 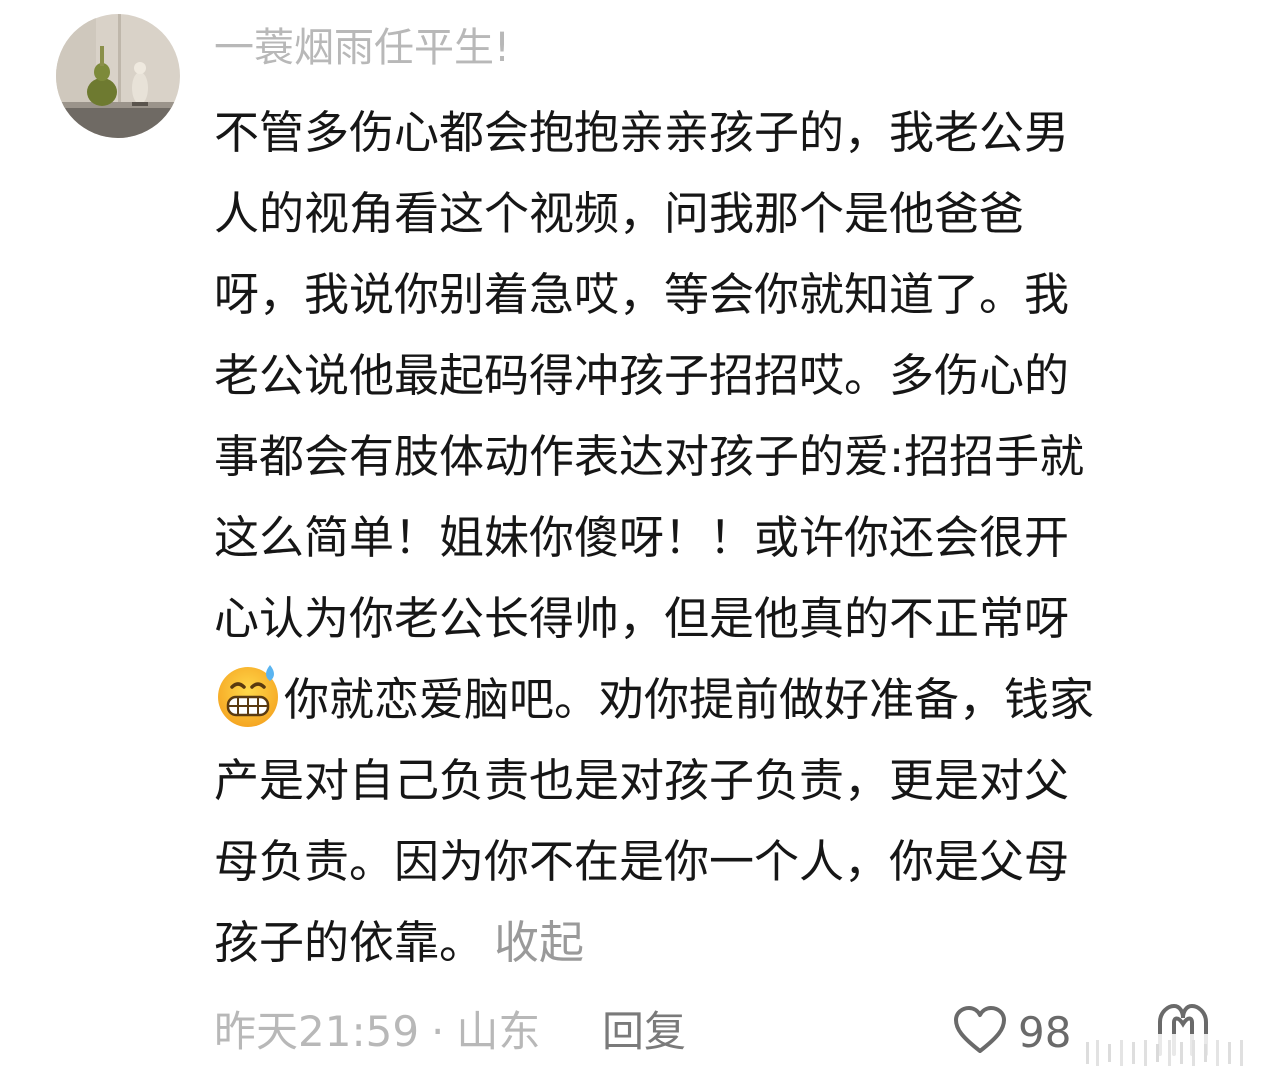 What do you see at coordinates (642, 618) in the screenshot?
I see `comment-line: 心认为你老公长得帅，但是他真的不正常呀` at bounding box center [642, 618].